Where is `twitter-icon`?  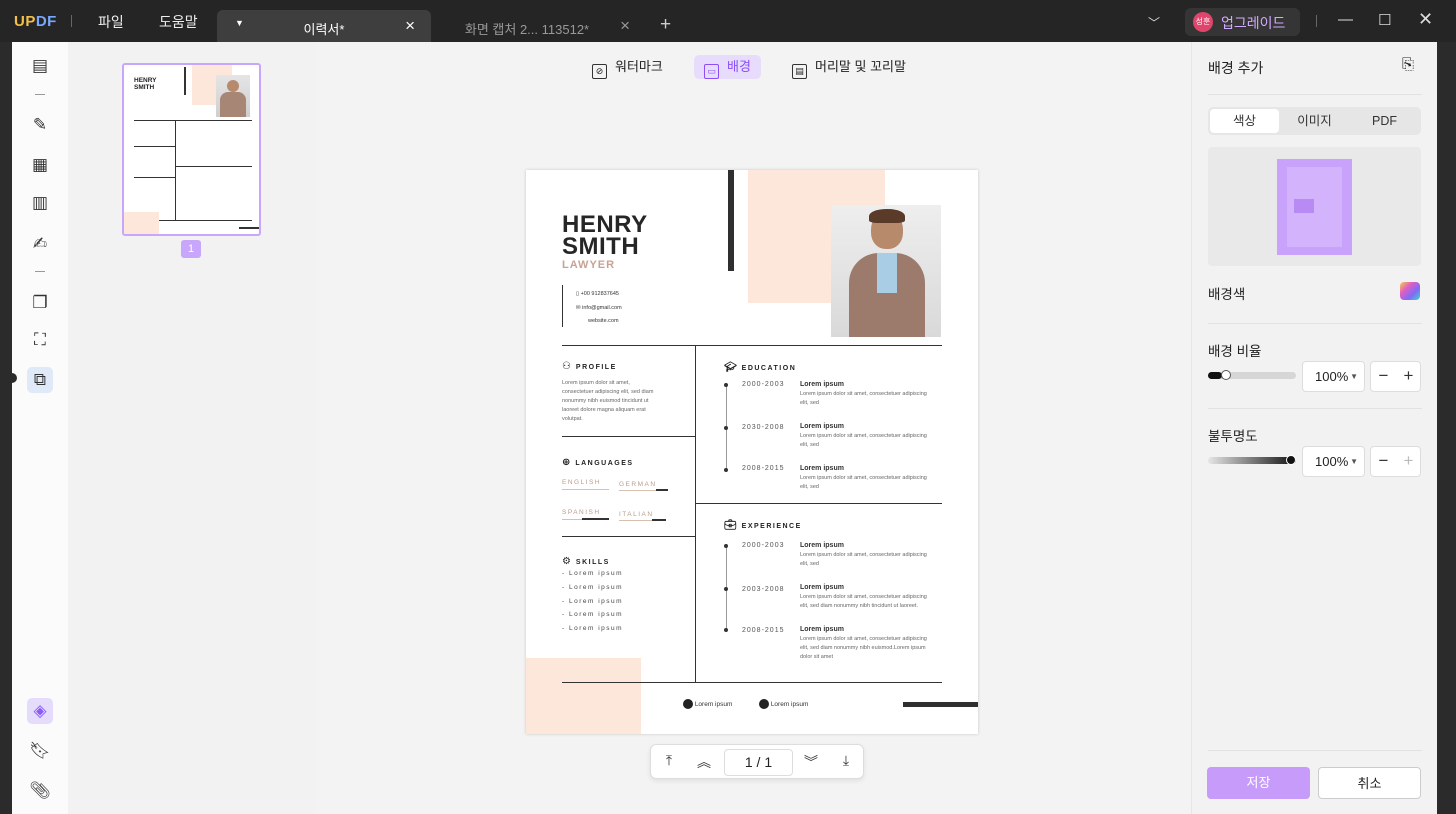 twitter-icon is located at coordinates (688, 704).